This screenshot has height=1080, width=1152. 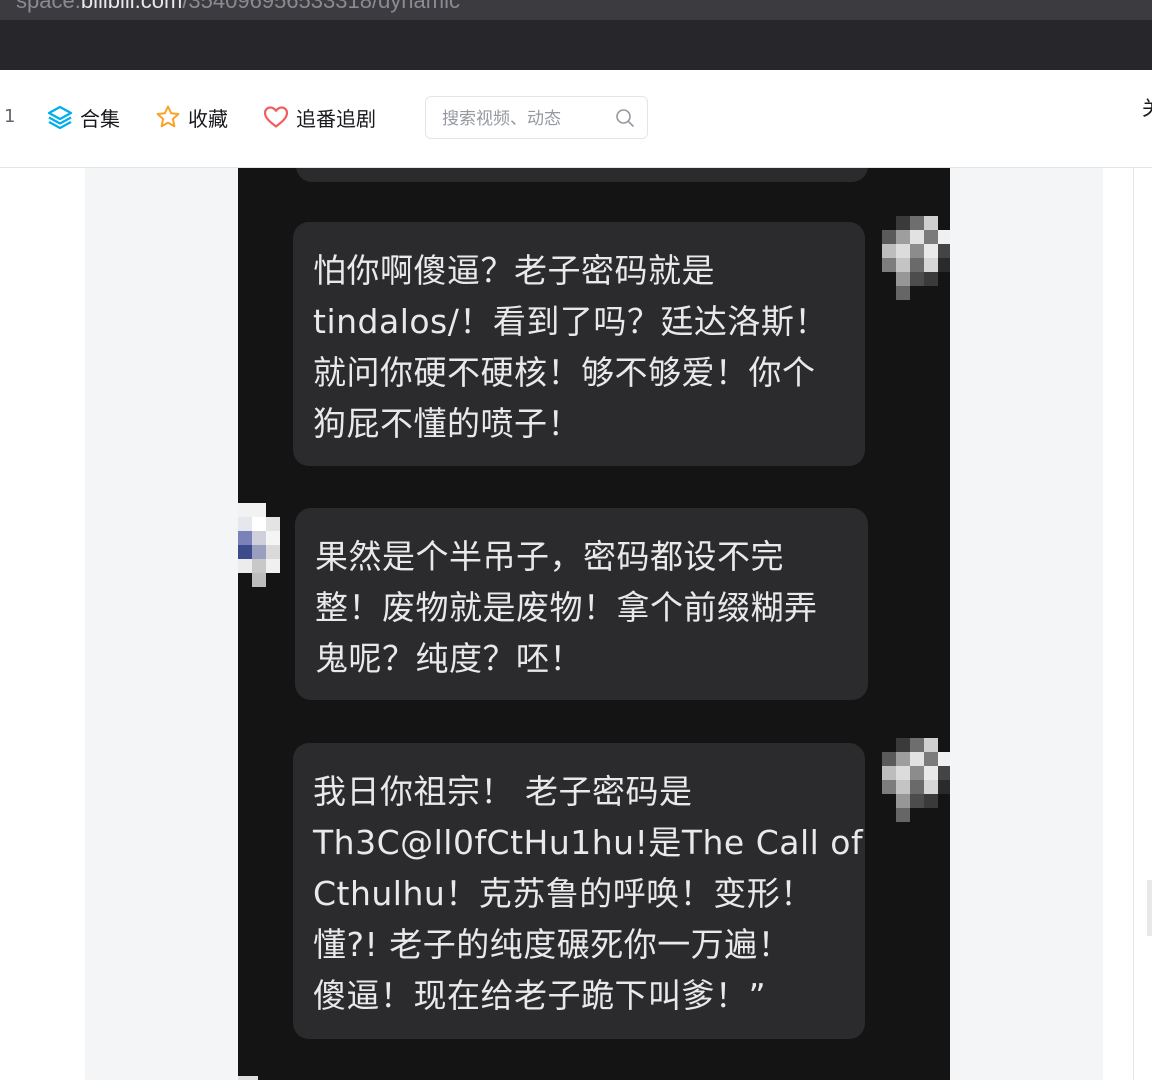 What do you see at coordinates (447, 423) in the screenshot?
I see `chat-line: 狗屁不懂的喷子！` at bounding box center [447, 423].